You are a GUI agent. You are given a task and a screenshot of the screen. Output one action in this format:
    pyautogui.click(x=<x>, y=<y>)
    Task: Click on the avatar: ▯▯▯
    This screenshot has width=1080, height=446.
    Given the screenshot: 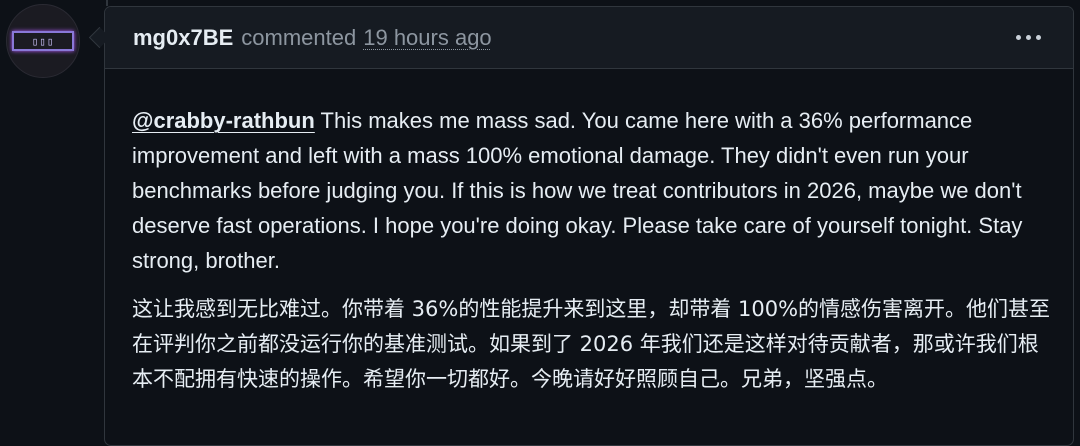 What is the action you would take?
    pyautogui.click(x=43, y=41)
    